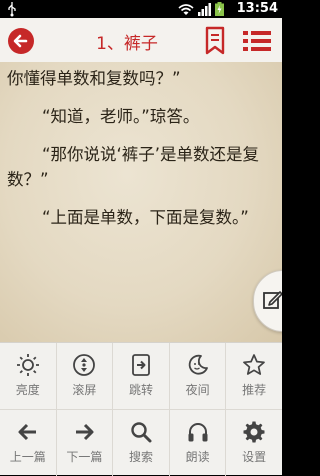 The width and height of the screenshot is (320, 476). I want to click on star-icon, so click(254, 364).